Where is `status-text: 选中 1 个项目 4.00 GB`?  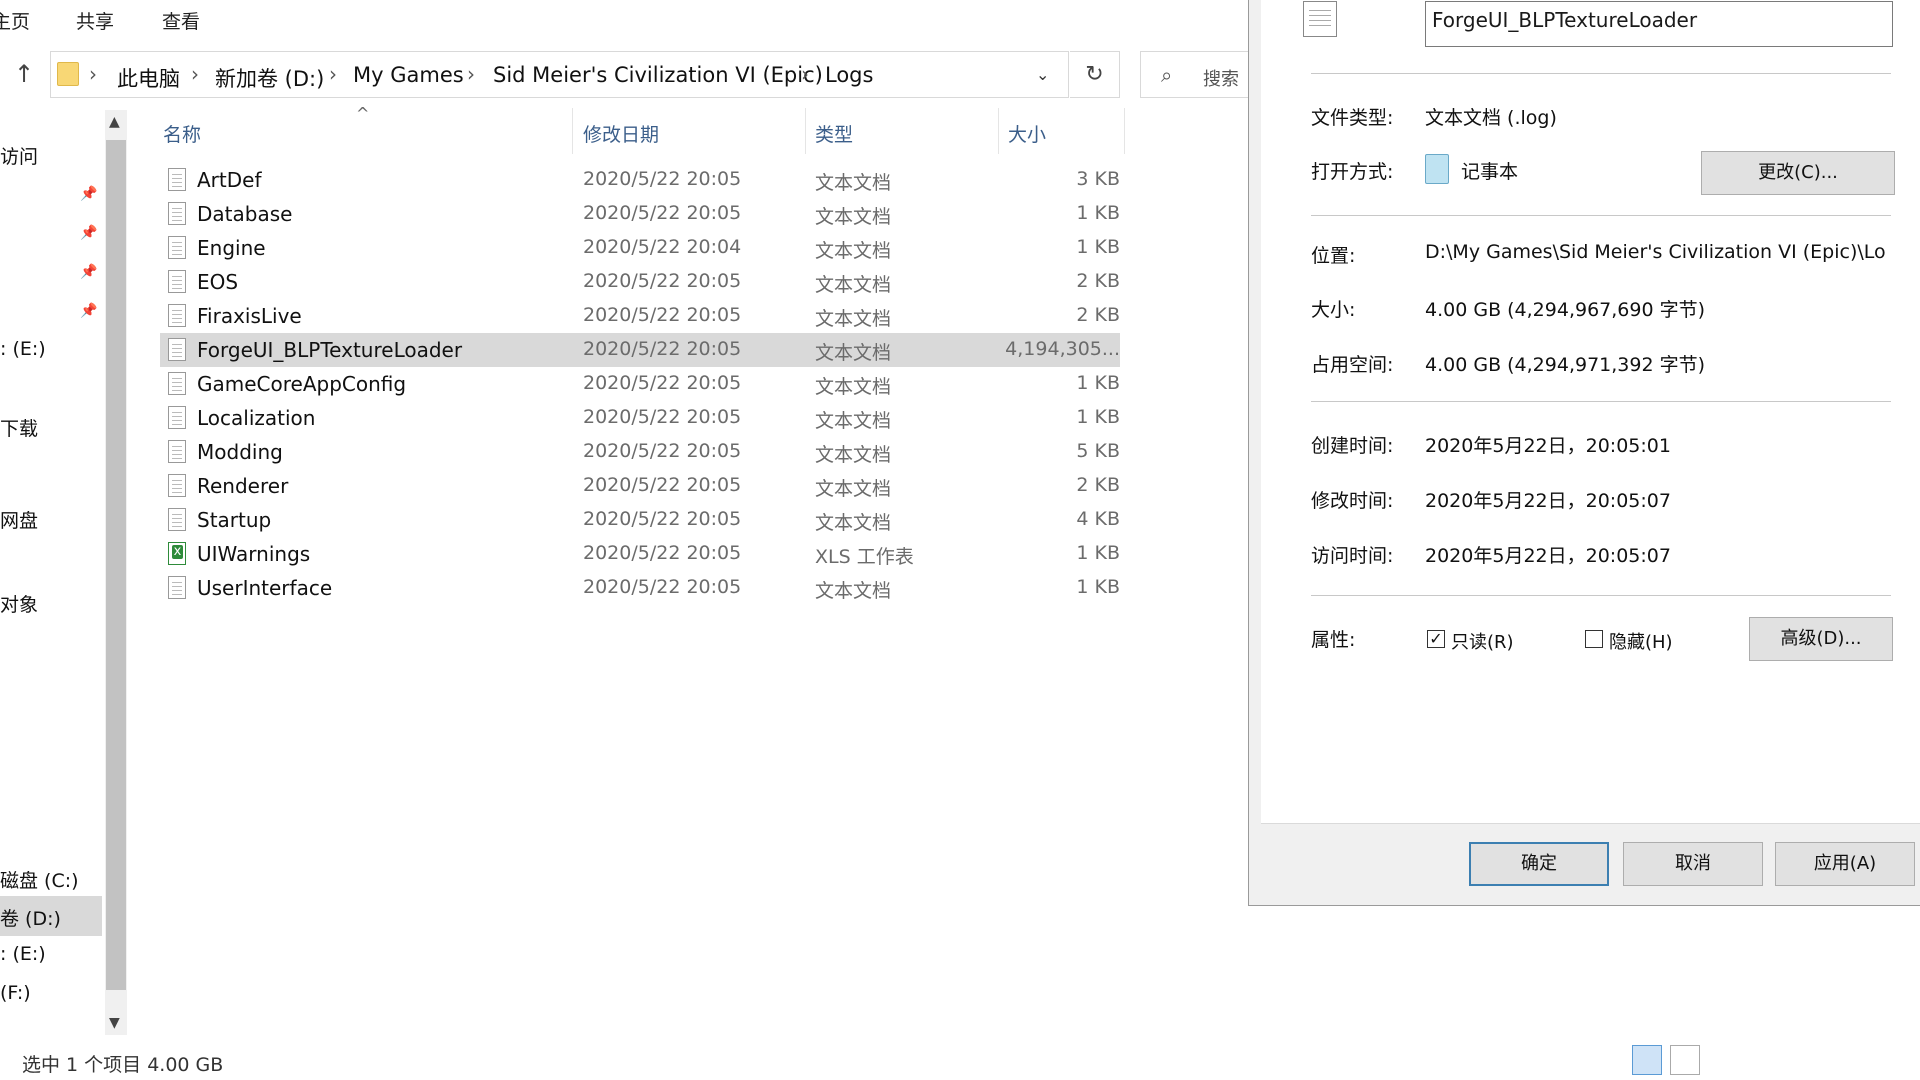 status-text: 选中 1 个项目 4.00 GB is located at coordinates (123, 1065).